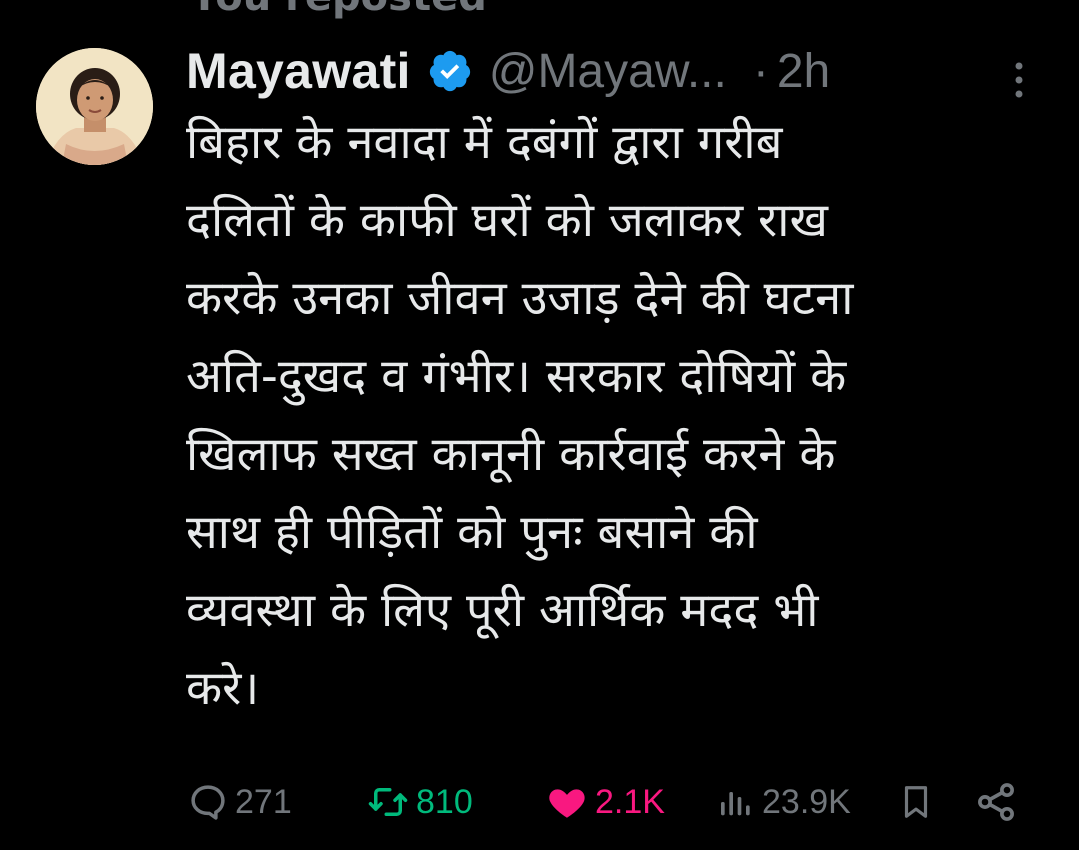 This screenshot has height=850, width=1079. Describe the element at coordinates (806, 801) in the screenshot. I see `views-count: 23.9K` at that location.